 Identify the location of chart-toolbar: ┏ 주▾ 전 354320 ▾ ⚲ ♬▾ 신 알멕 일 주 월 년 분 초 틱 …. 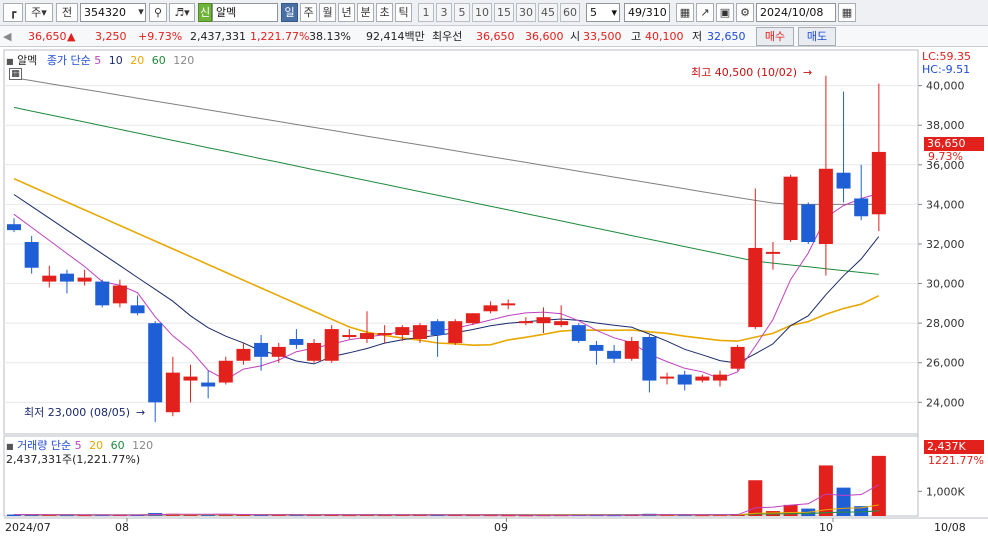
(494, 13).